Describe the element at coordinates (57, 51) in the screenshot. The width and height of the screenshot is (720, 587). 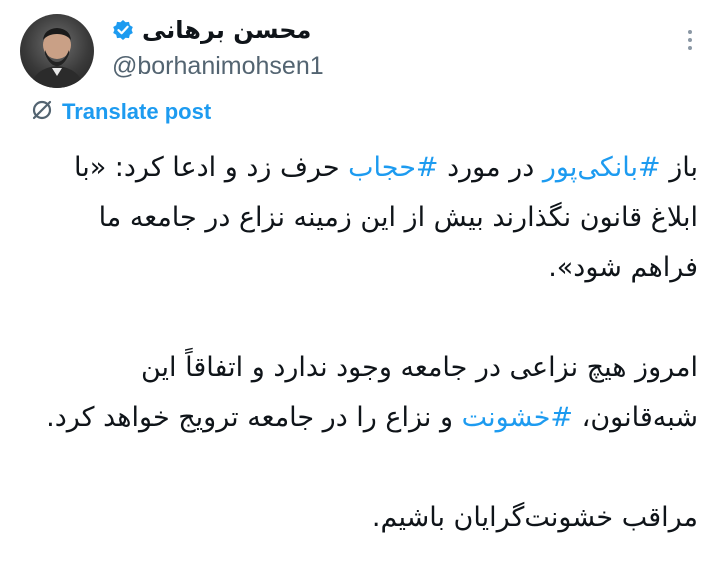
I see `avatar` at that location.